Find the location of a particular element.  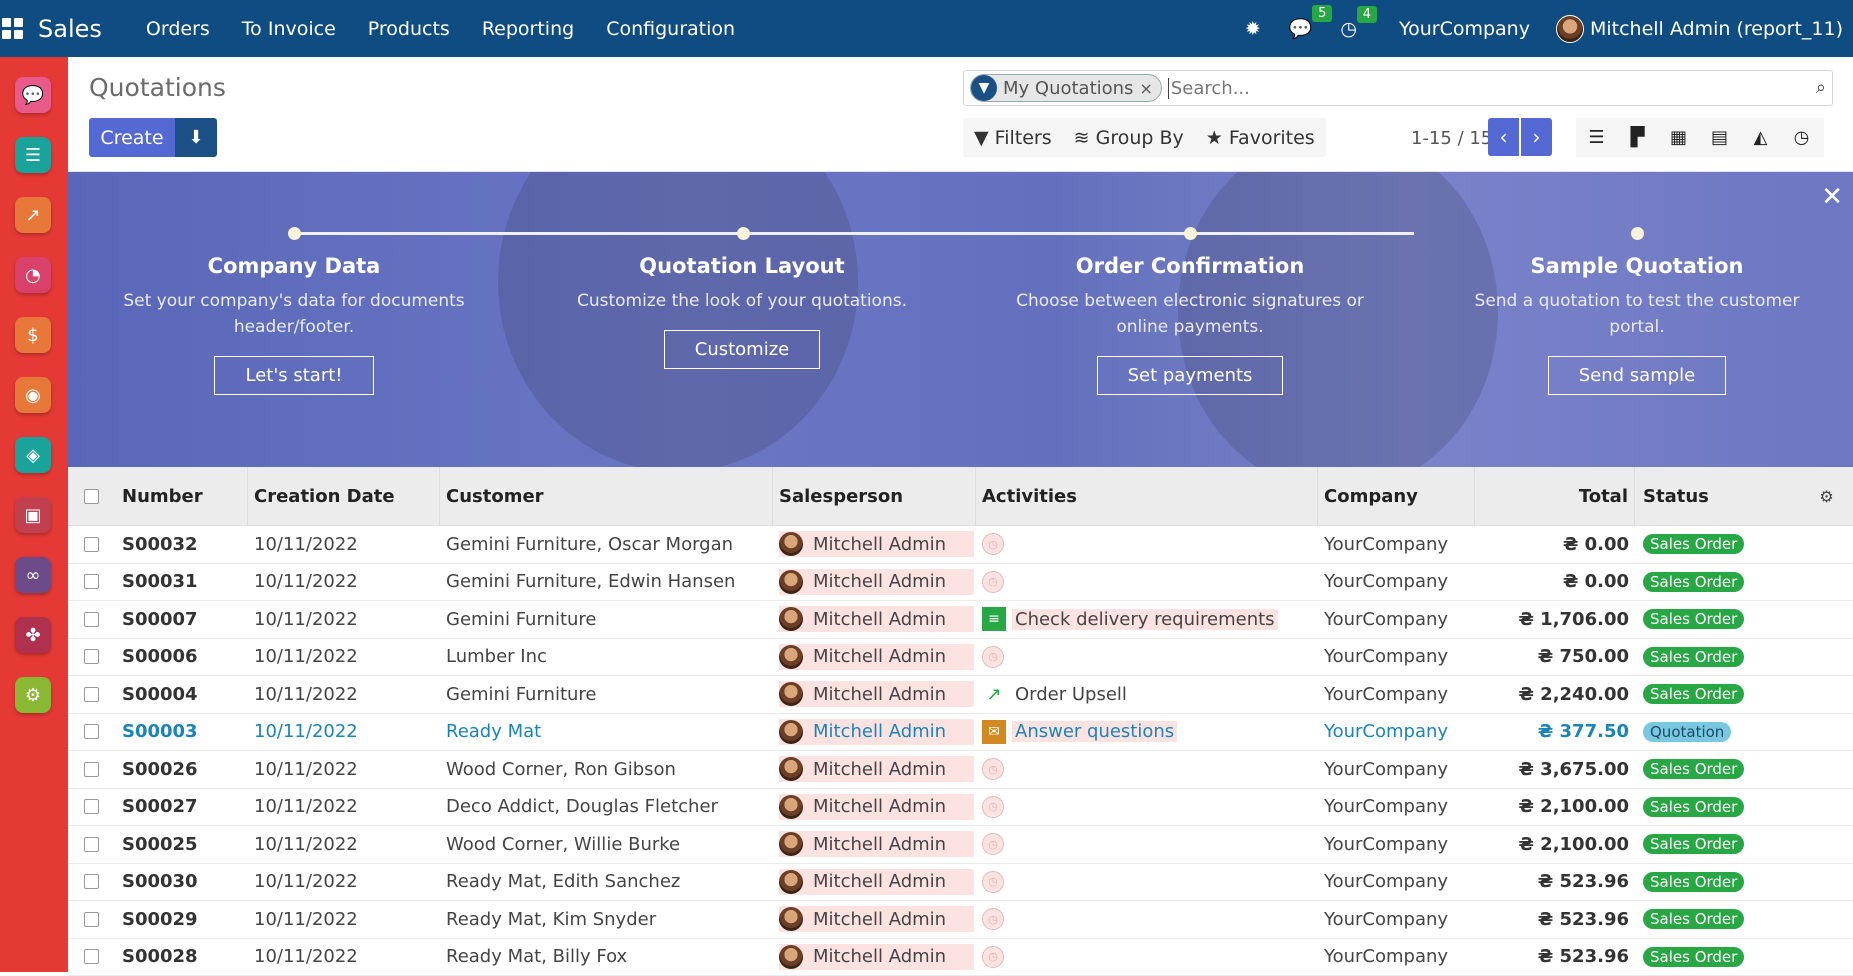

apps-app-icon: ✤ is located at coordinates (33, 635).